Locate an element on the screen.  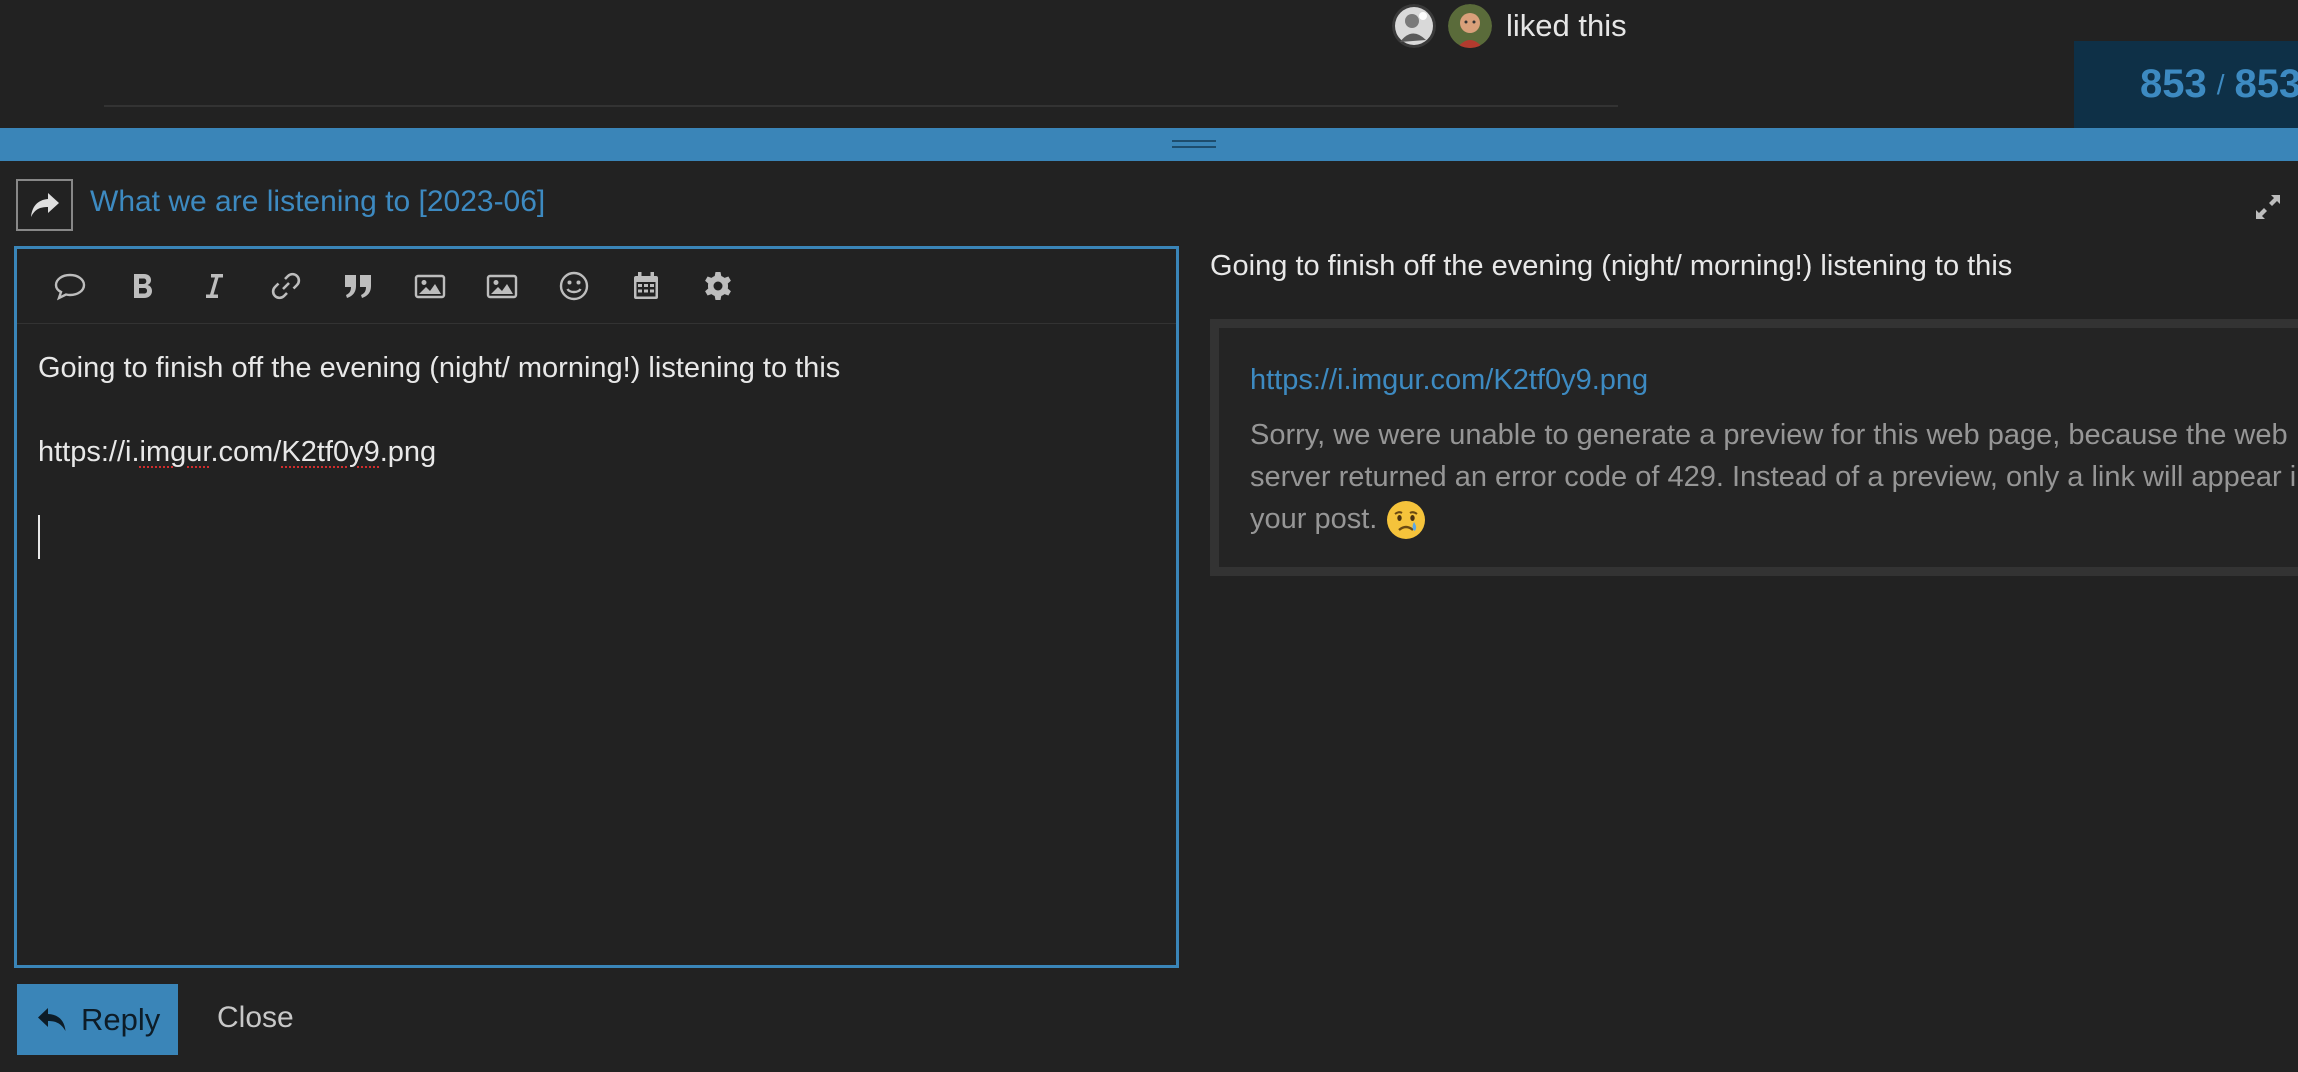
misspelled-word: K2tf0y9 is located at coordinates (330, 452).